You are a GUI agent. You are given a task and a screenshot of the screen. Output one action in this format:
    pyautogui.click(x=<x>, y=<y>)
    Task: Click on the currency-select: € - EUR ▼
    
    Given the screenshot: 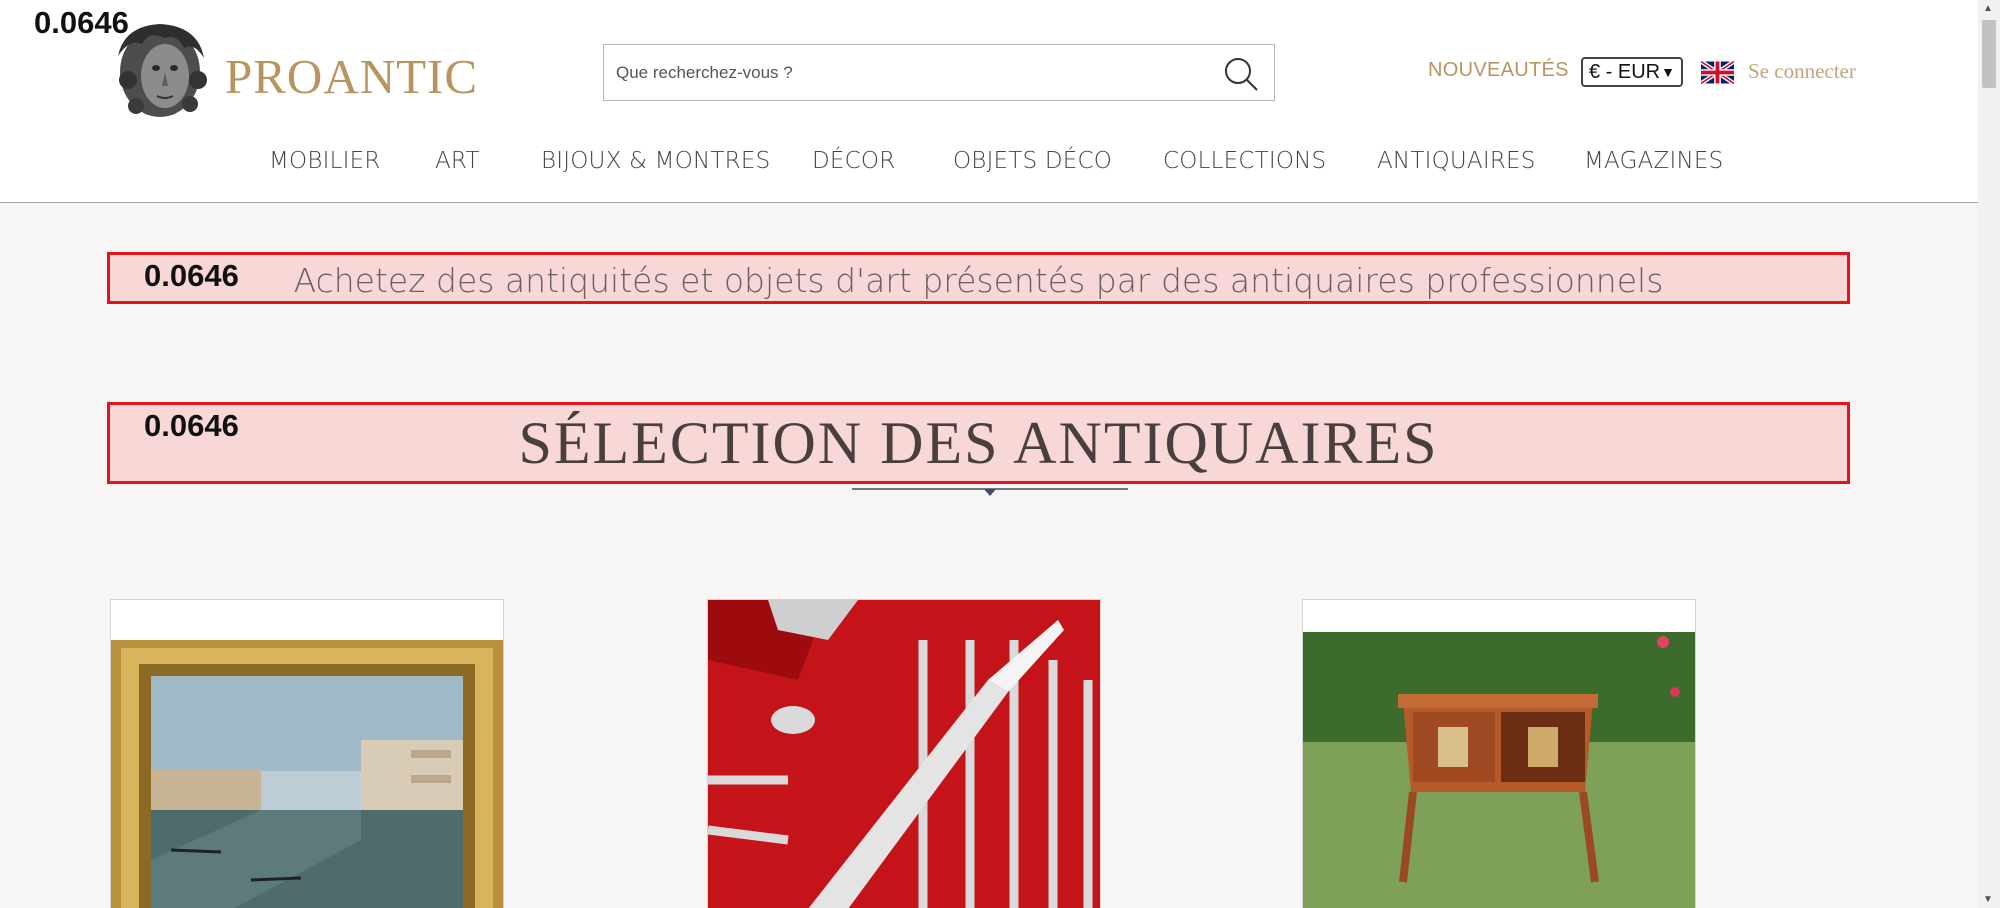 What is the action you would take?
    pyautogui.click(x=1632, y=72)
    